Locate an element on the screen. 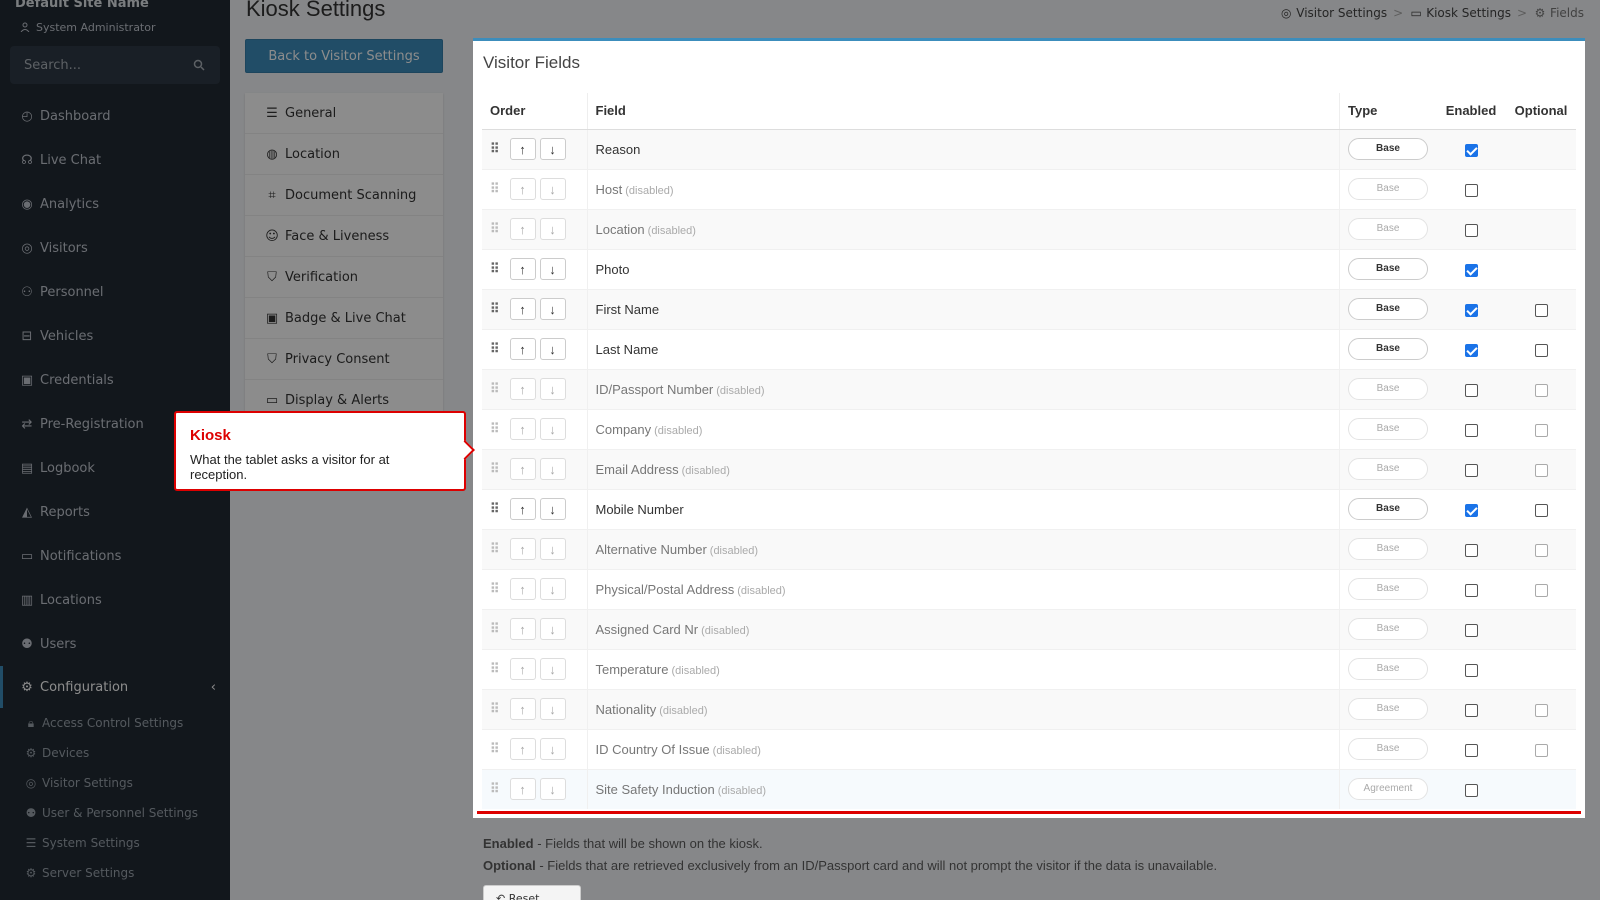 The height and width of the screenshot is (900, 1600). field-name-cell: Email Address (disabled) is located at coordinates (963, 468).